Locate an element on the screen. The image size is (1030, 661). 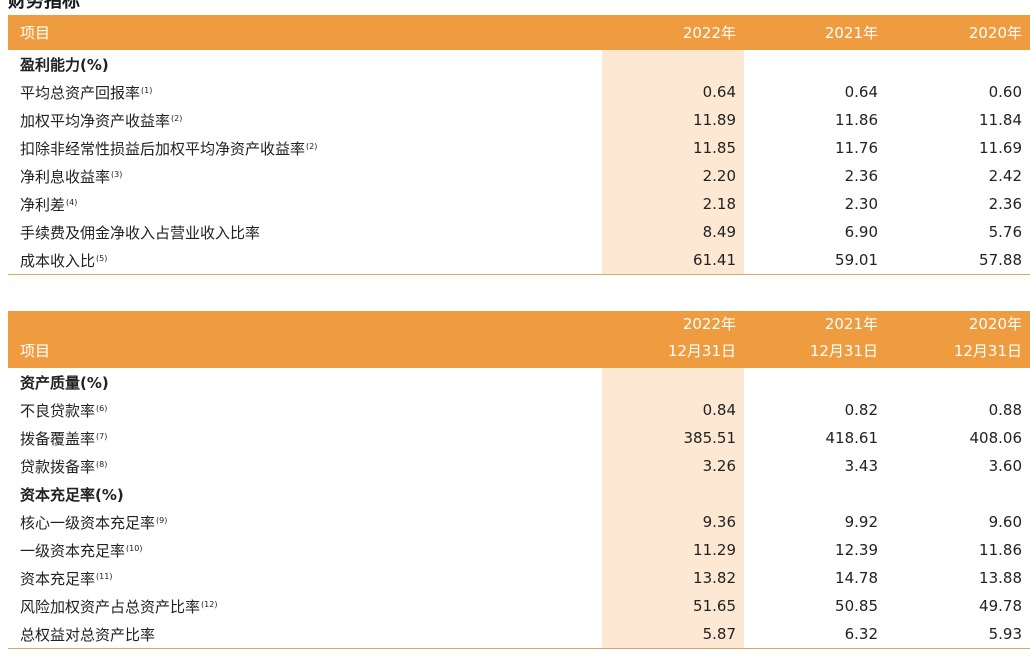
row-label-text: 贷款拨备率 is located at coordinates (58, 466).